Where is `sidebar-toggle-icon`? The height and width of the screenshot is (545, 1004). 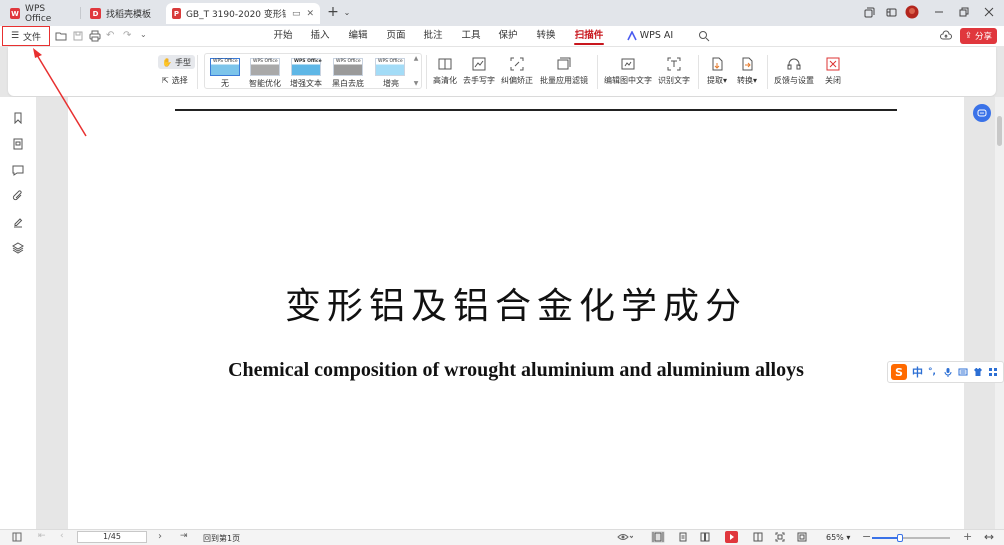
sidebar-toggle-icon is located at coordinates (17, 537).